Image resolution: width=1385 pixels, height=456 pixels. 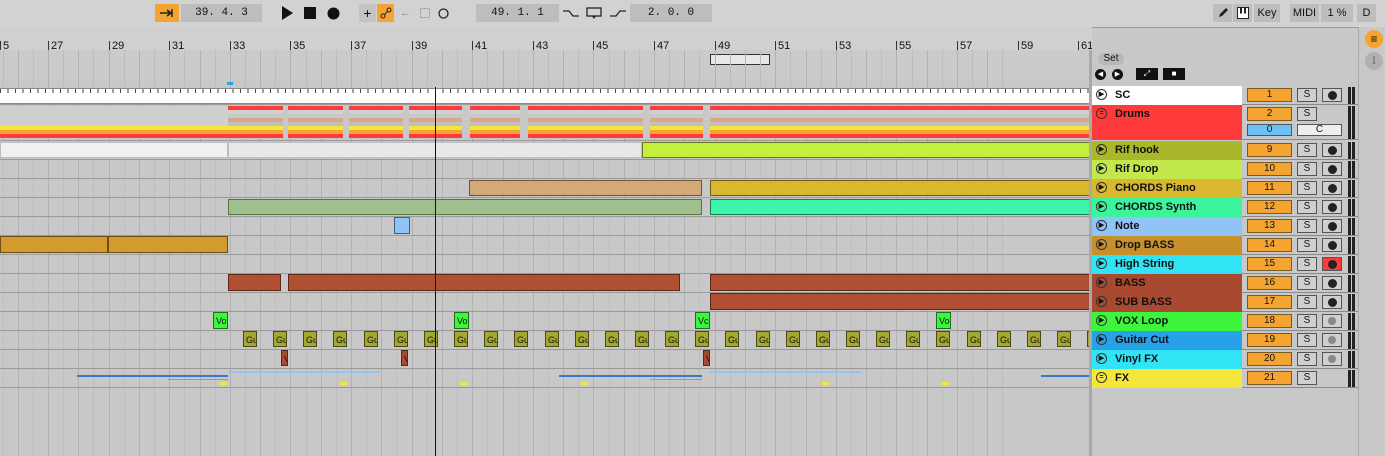 What do you see at coordinates (1269, 130) in the screenshot?
I see `drums-volume: 0` at bounding box center [1269, 130].